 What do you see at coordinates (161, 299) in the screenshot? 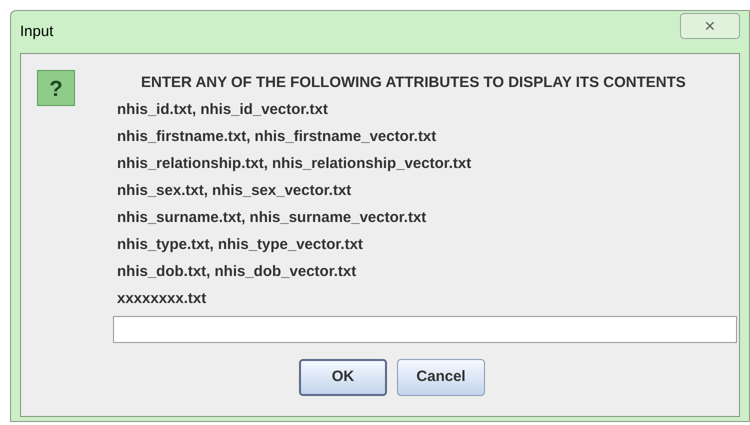
I see `attribute-line: xxxxxxxx.txt` at bounding box center [161, 299].